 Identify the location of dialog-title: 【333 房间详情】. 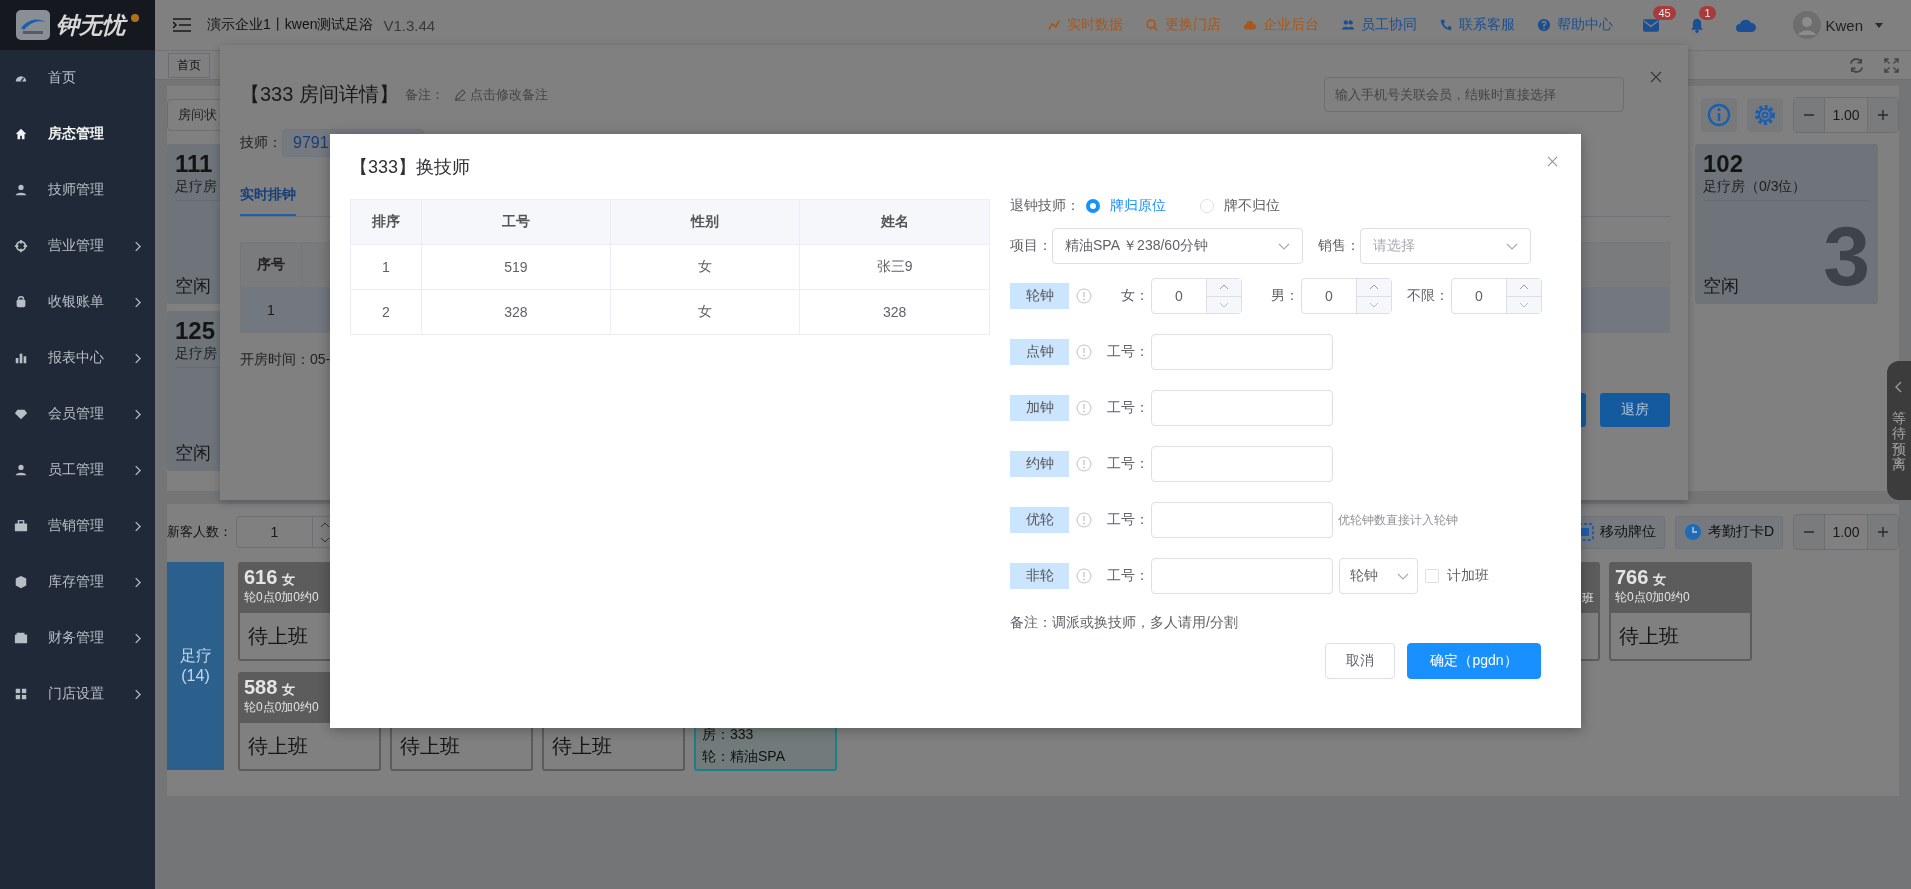
(319, 94).